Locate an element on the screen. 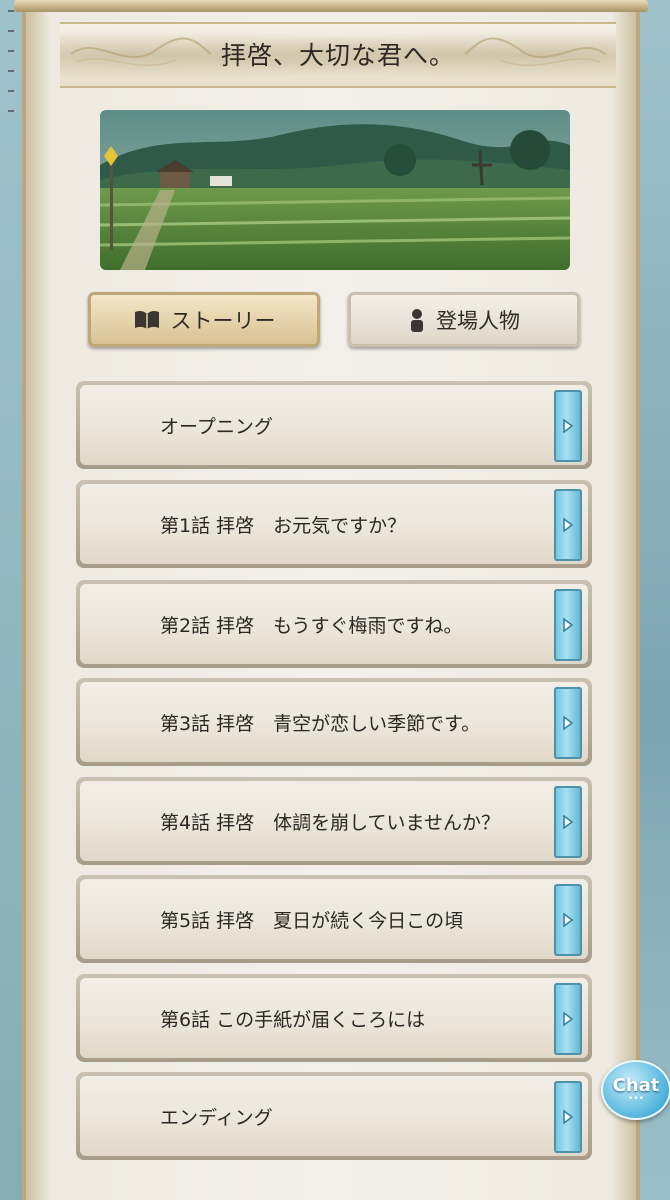  tab-story-label: ストーリー is located at coordinates (223, 320).